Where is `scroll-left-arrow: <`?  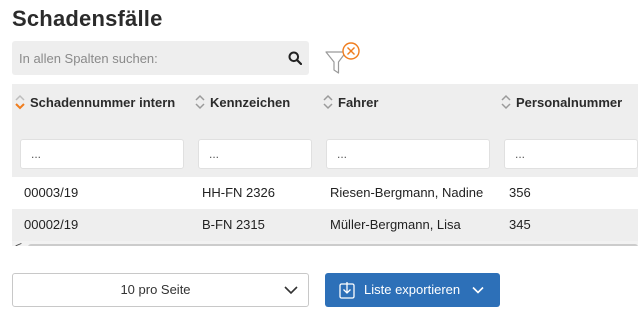
scroll-left-arrow: < is located at coordinates (18, 243).